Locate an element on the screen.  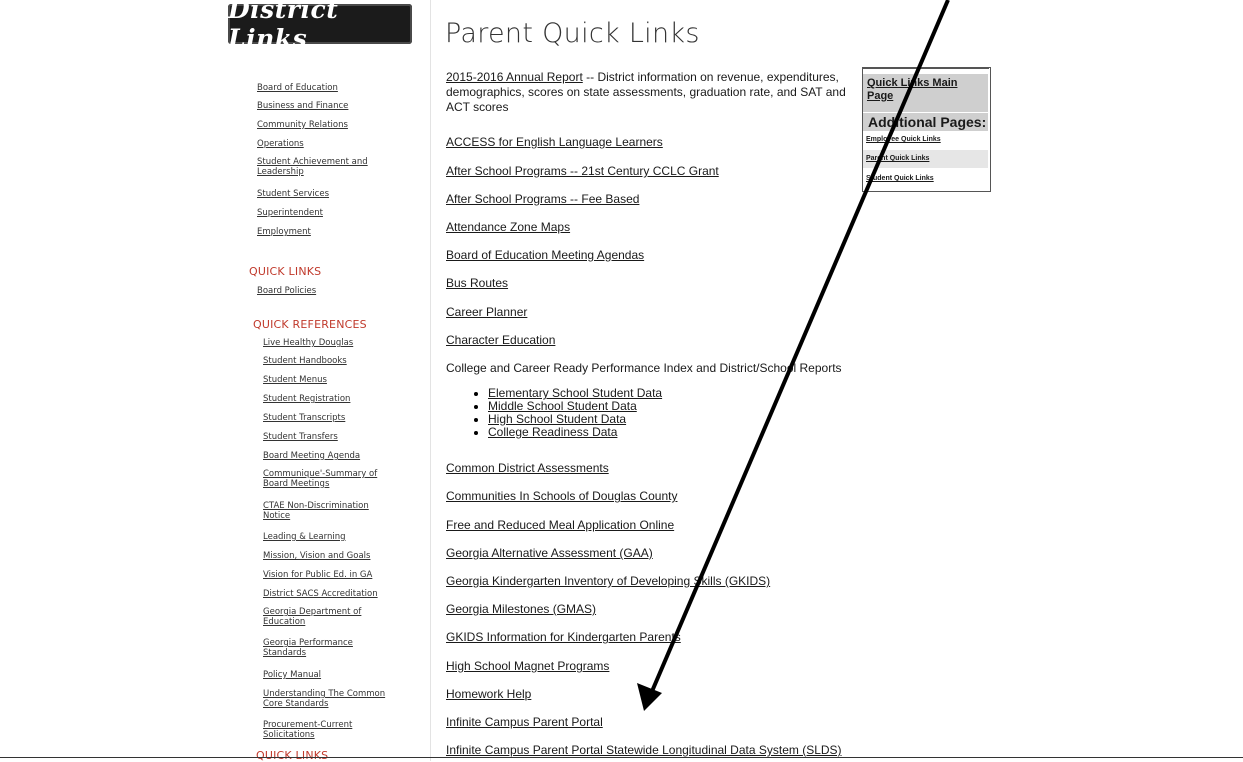
link-attendance-zone-maps: Attendance Zone Maps is located at coordinates (508, 227).